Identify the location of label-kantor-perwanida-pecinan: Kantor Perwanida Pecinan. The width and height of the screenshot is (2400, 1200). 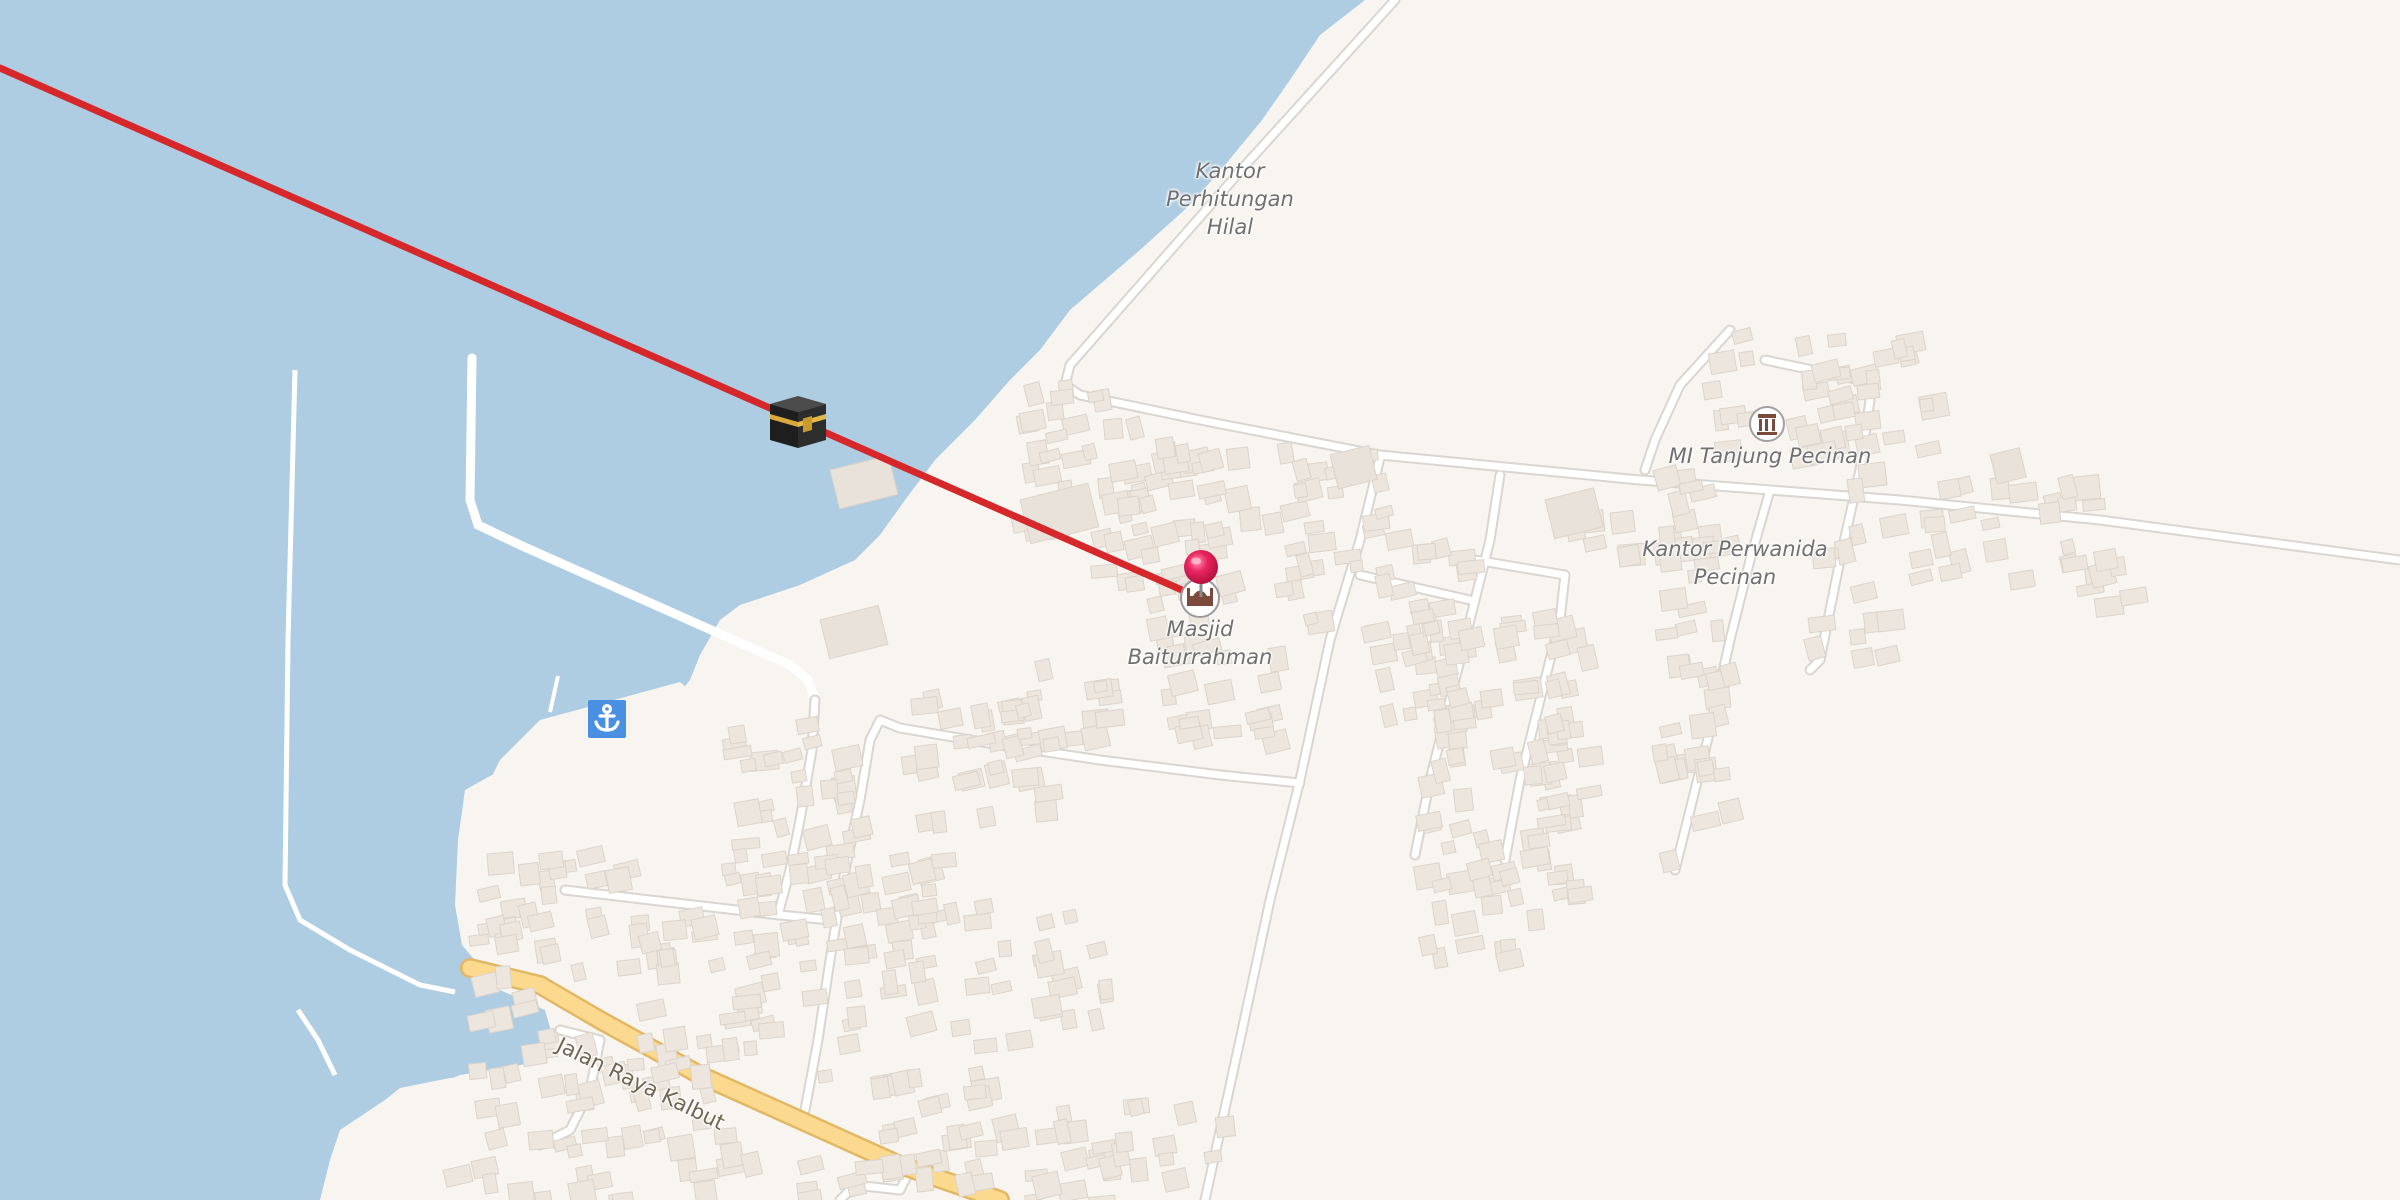
(1735, 563).